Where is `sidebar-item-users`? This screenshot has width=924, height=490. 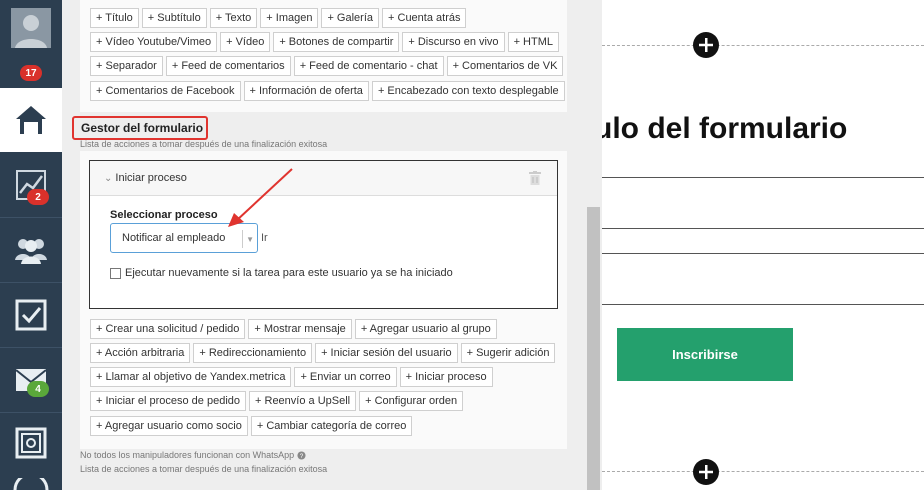
sidebar-item-users is located at coordinates (31, 250).